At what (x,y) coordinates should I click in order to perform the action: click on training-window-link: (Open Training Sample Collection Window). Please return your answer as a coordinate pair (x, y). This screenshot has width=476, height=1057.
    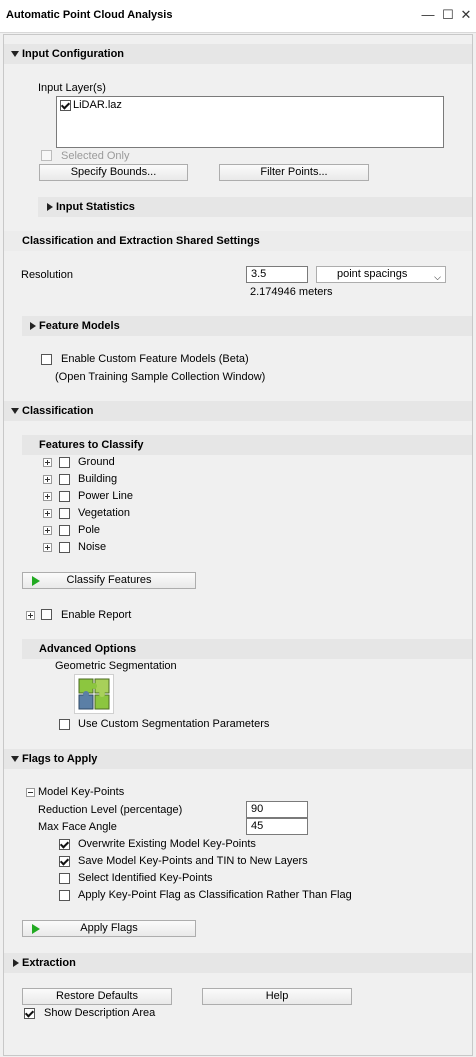
    Looking at the image, I should click on (160, 377).